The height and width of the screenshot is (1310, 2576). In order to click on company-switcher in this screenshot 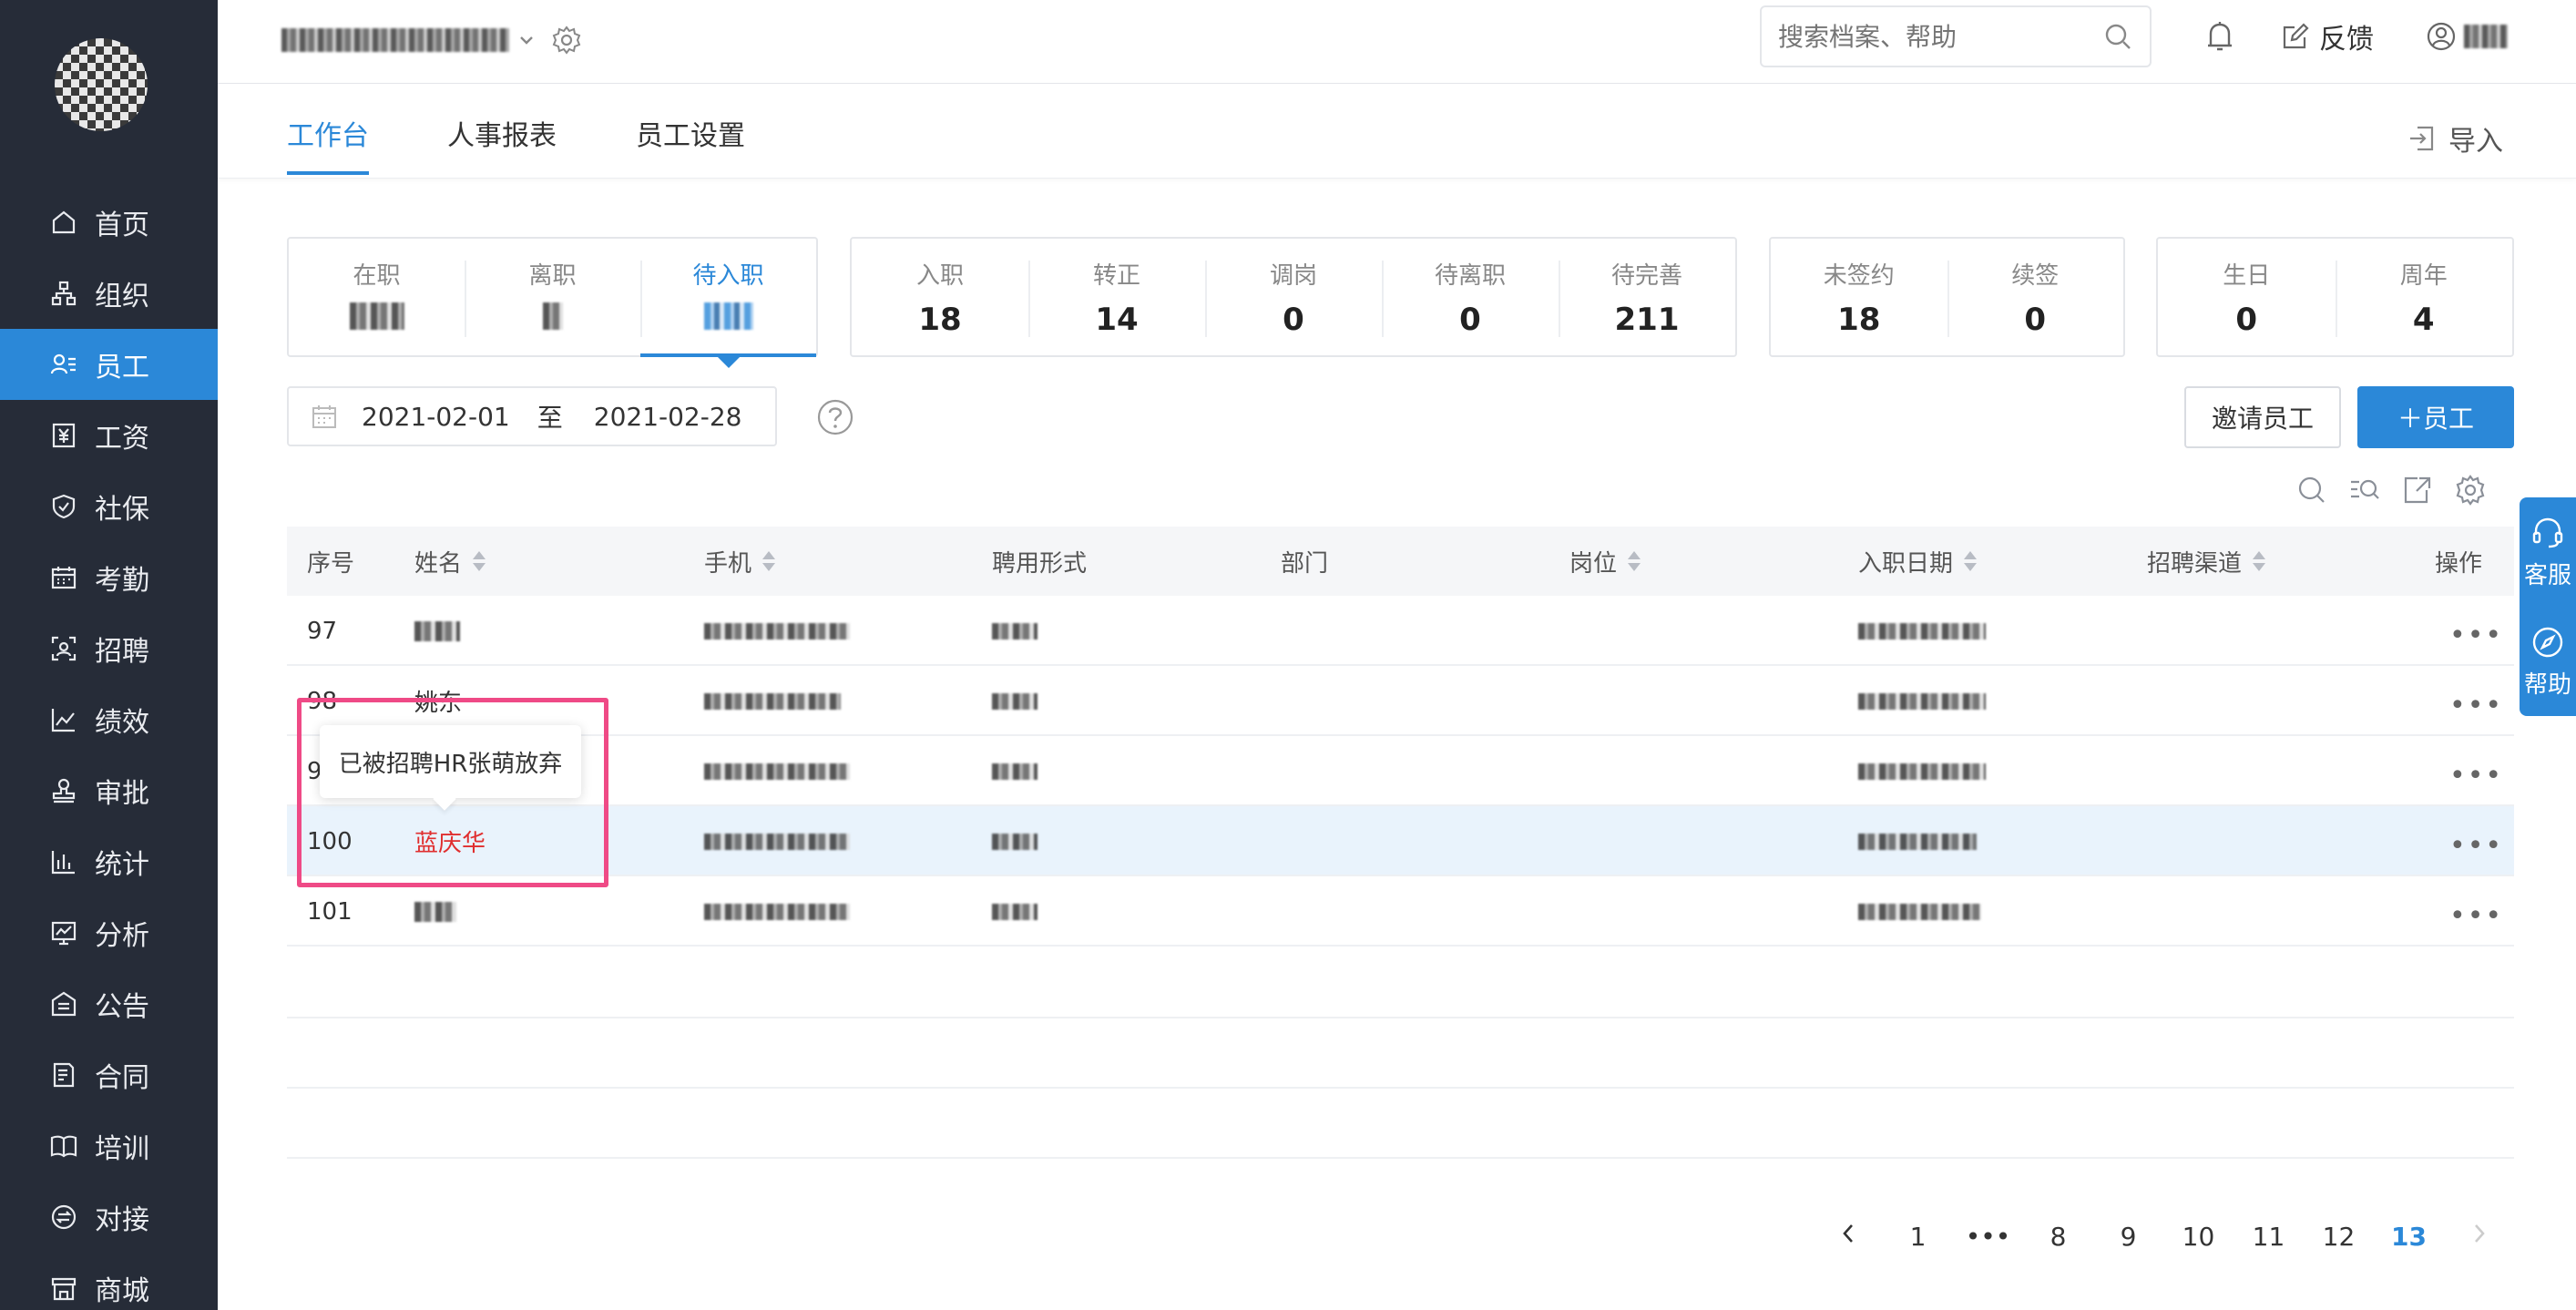, I will do `click(431, 40)`.